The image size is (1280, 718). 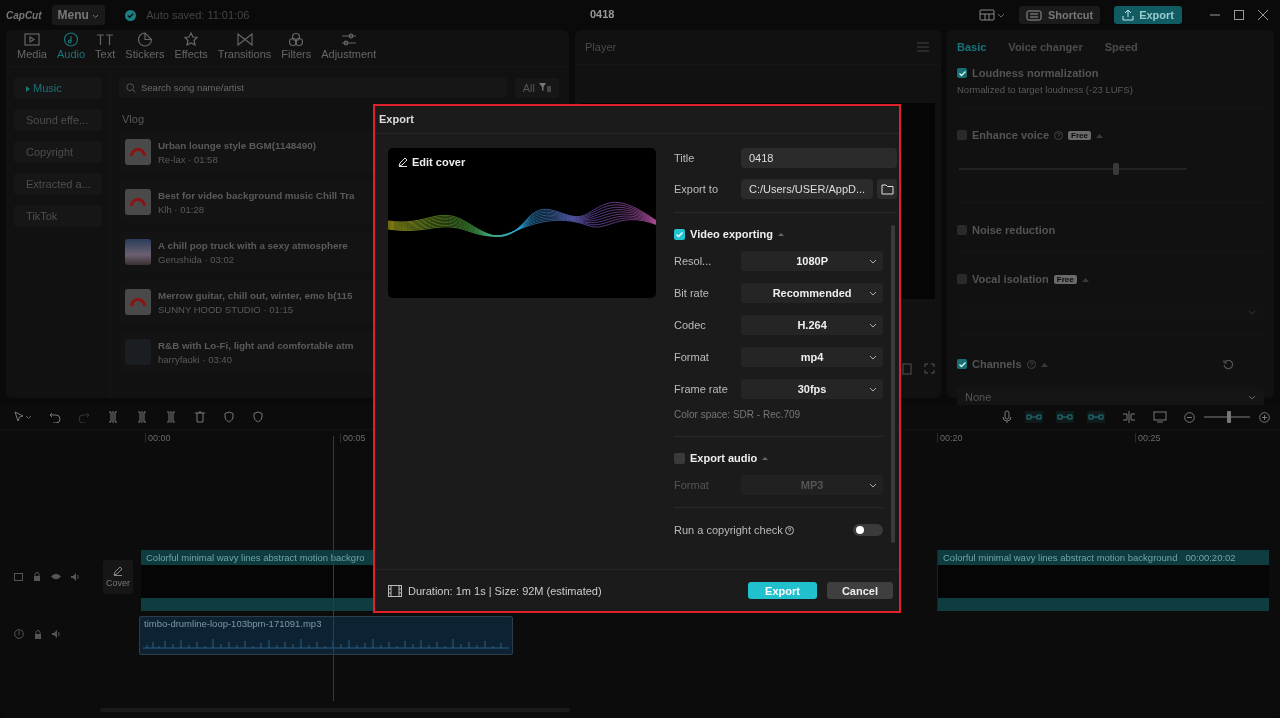 What do you see at coordinates (253, 245) in the screenshot?
I see `track-title: A chill pop truck with a sexy atmosphere` at bounding box center [253, 245].